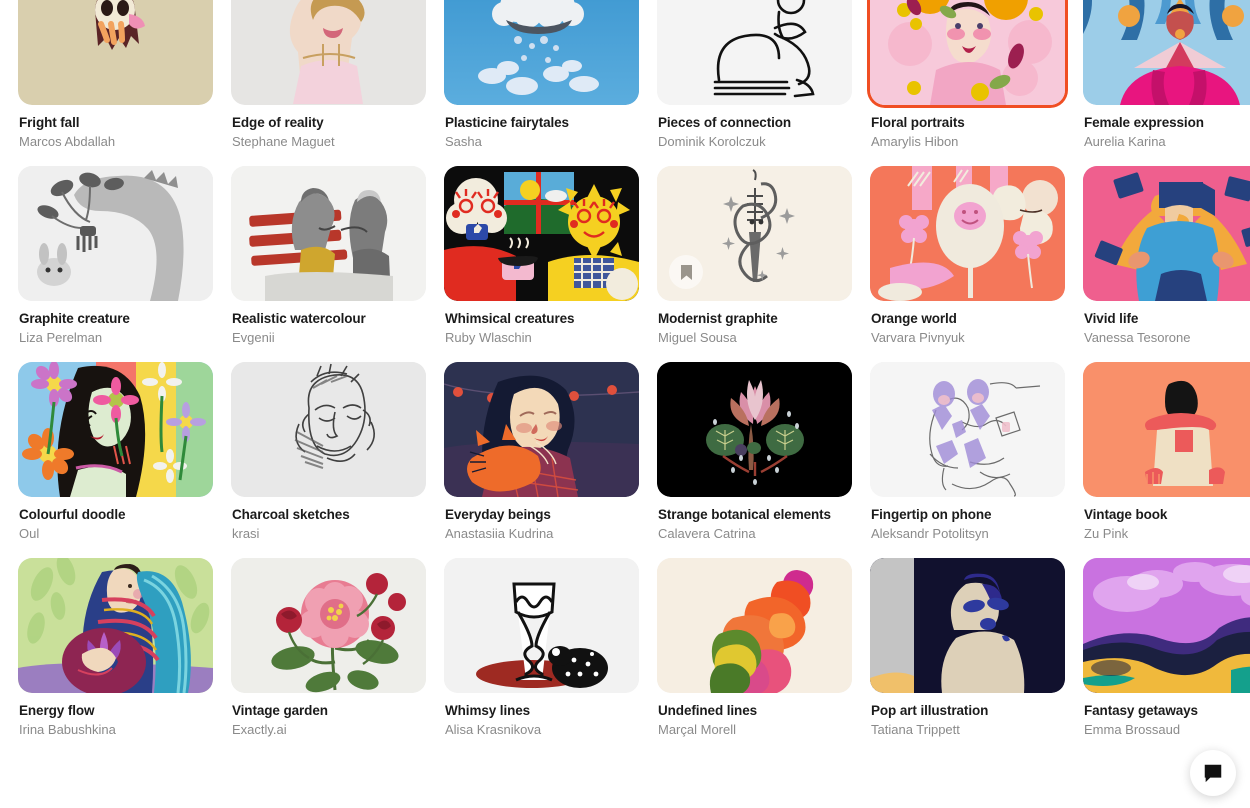 This screenshot has width=1250, height=808. What do you see at coordinates (755, 534) in the screenshot?
I see `illustration-author: Calavera Catrina` at bounding box center [755, 534].